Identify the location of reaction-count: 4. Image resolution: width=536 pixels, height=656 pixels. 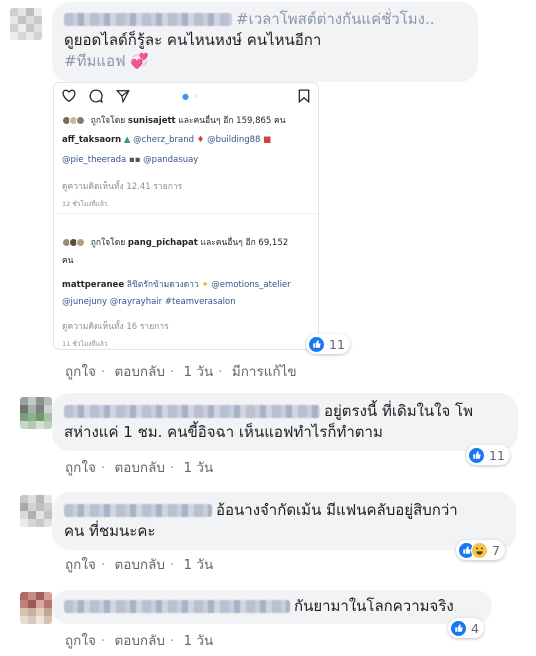
(466, 628).